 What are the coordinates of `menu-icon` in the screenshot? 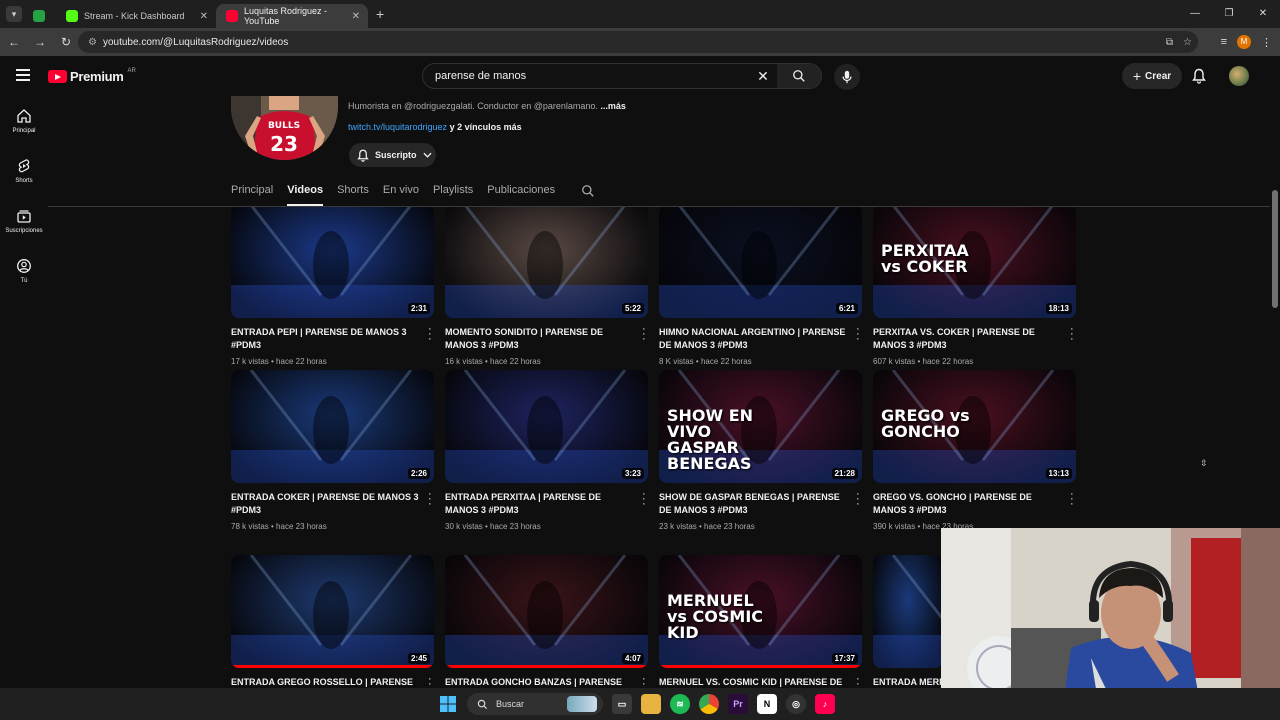 It's located at (23, 76).